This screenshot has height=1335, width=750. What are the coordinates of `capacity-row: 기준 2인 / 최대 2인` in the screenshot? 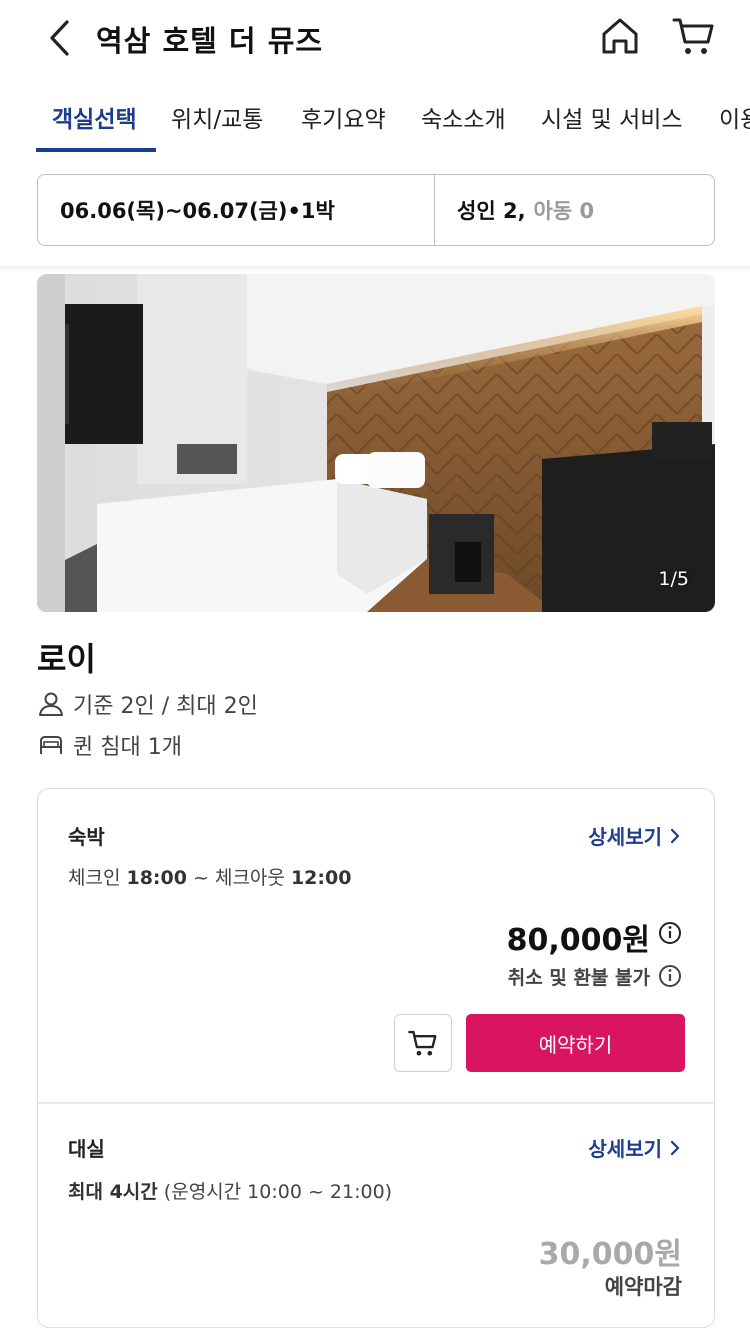 It's located at (147, 704).